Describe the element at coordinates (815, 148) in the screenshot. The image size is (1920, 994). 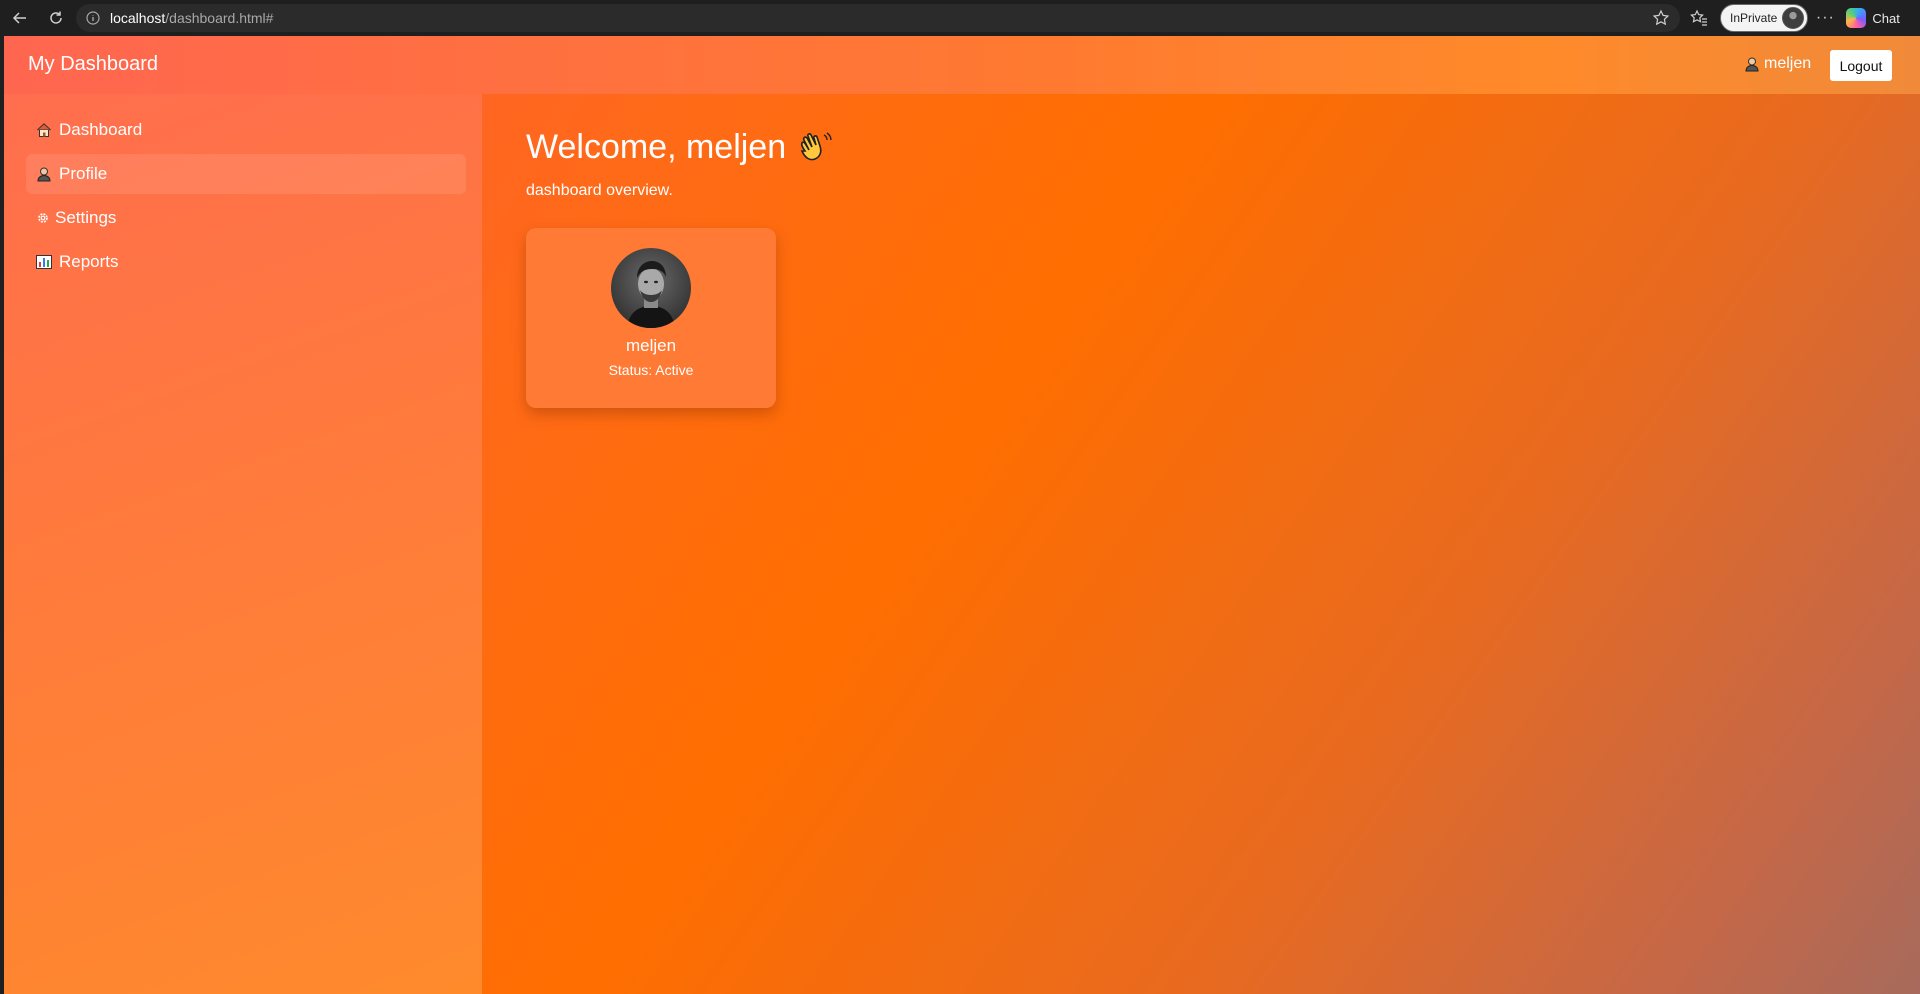
I see `waving-hand-icon` at that location.